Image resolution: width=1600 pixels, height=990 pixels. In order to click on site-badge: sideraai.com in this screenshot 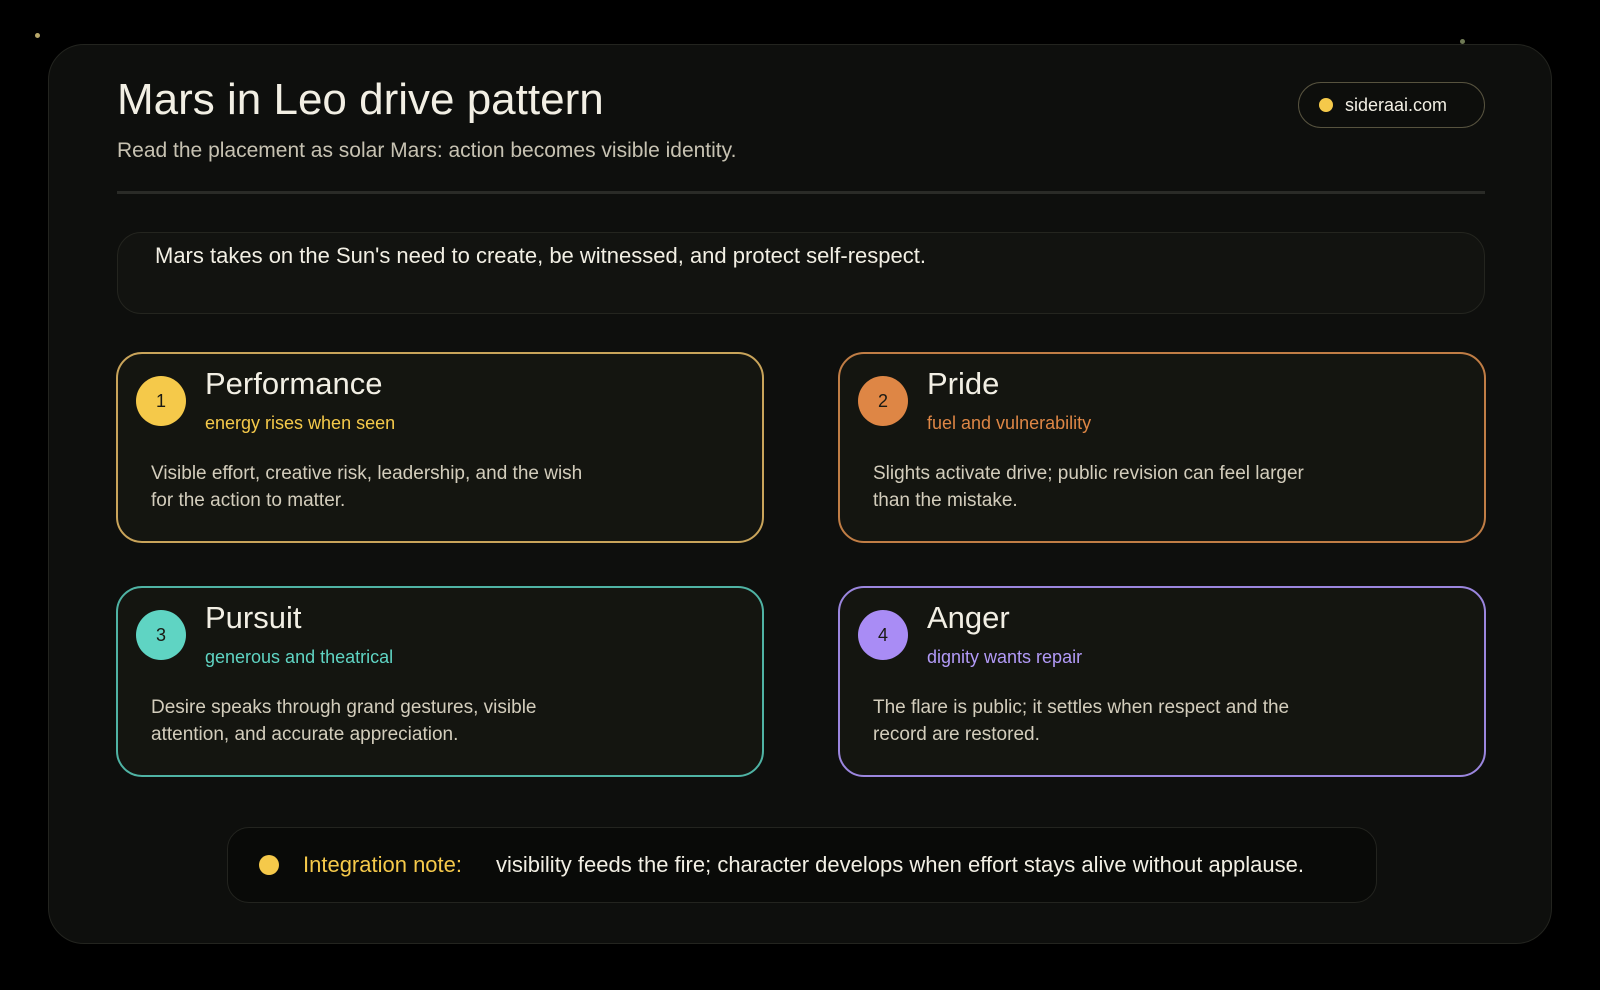, I will do `click(1391, 105)`.